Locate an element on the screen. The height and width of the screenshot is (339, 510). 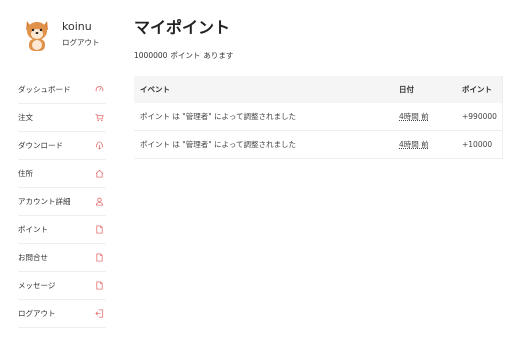
sidebar-item-label: ダウンロード is located at coordinates (40, 145).